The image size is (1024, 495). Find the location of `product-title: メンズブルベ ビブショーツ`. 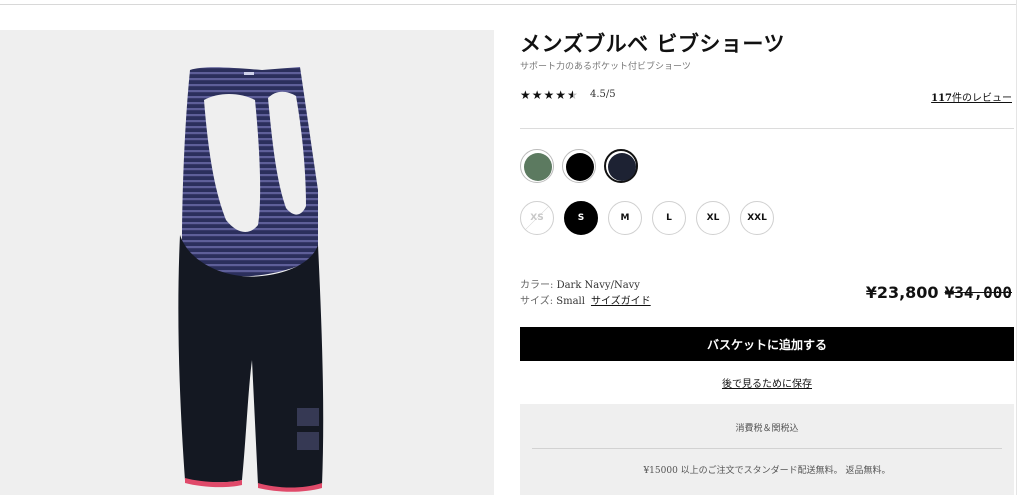

product-title: メンズブルベ ビブショーツ is located at coordinates (652, 44).